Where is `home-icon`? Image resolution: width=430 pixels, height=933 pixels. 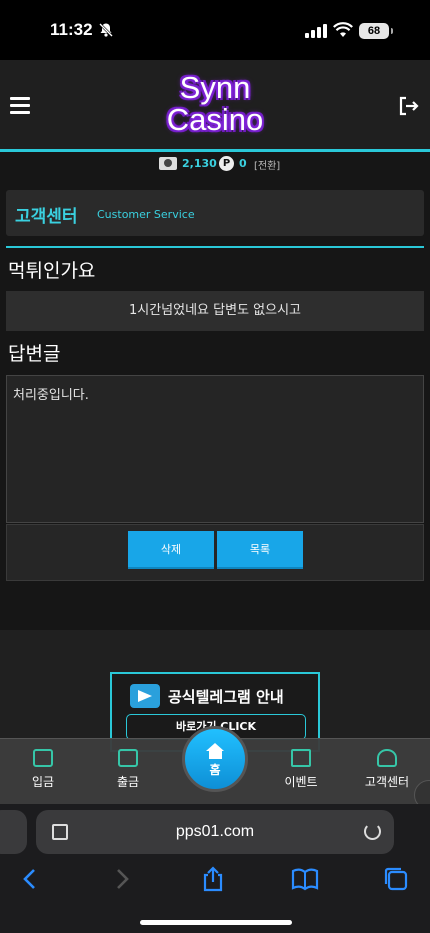 home-icon is located at coordinates (215, 747).